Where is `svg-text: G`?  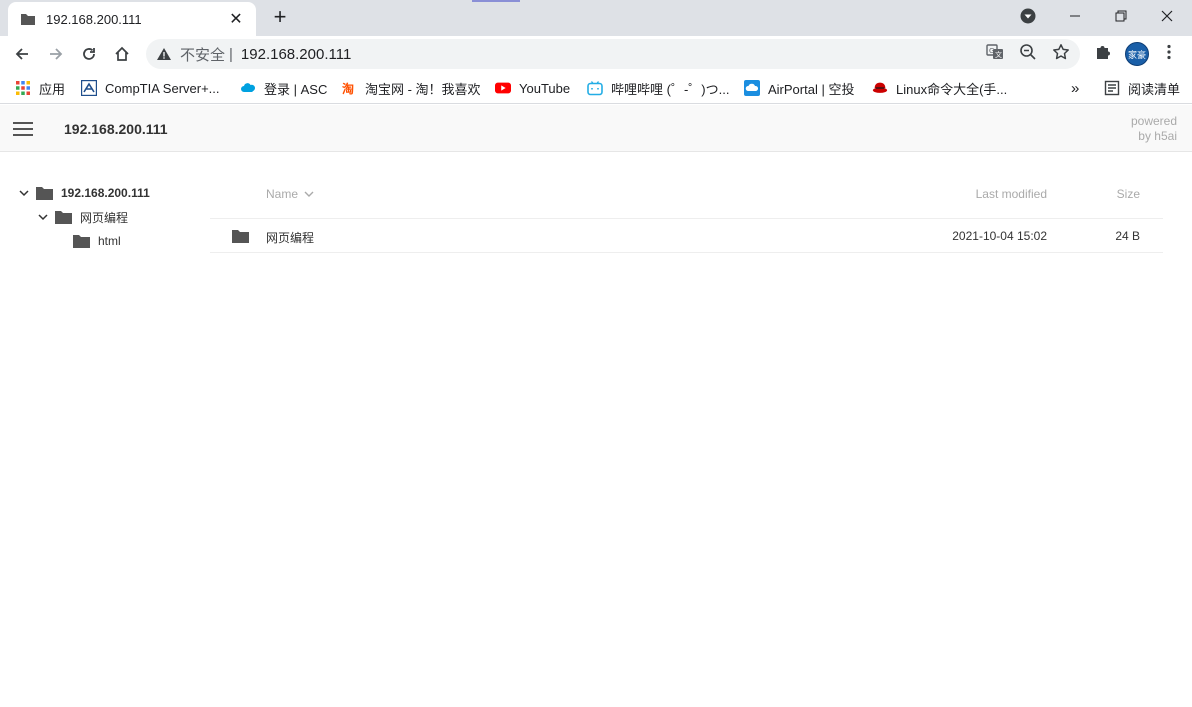
svg-text: G is located at coordinates (991, 51).